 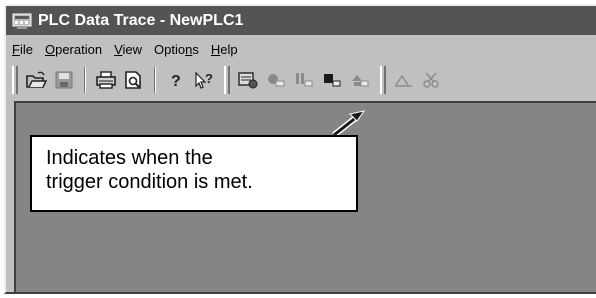 What do you see at coordinates (301, 49) in the screenshot?
I see `menu-bar: File Operation View Options Help` at bounding box center [301, 49].